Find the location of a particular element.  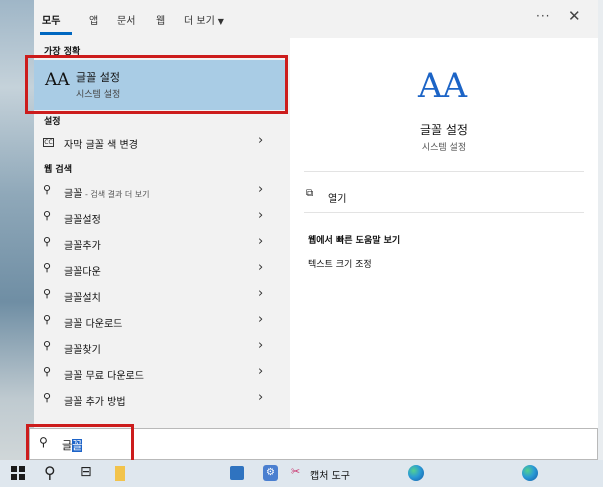

highlight-box-best-match is located at coordinates (156, 84).